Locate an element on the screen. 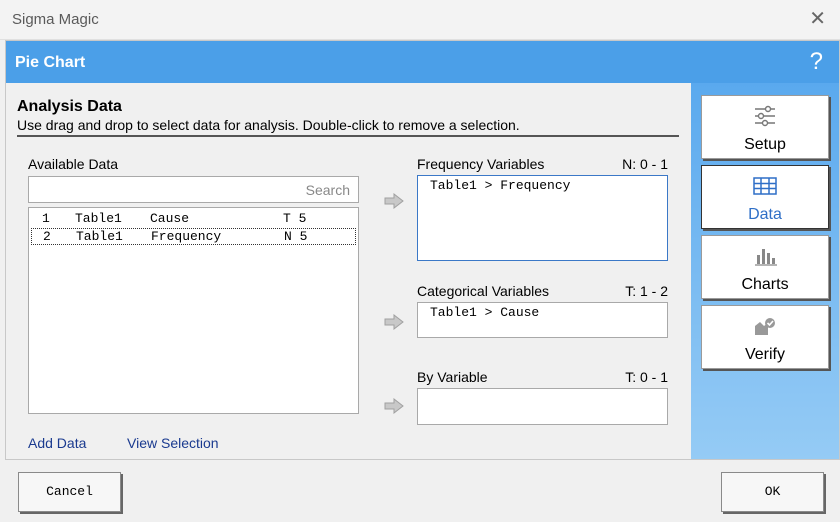 This screenshot has width=840, height=522. by-variable-label: By Variable is located at coordinates (452, 377).